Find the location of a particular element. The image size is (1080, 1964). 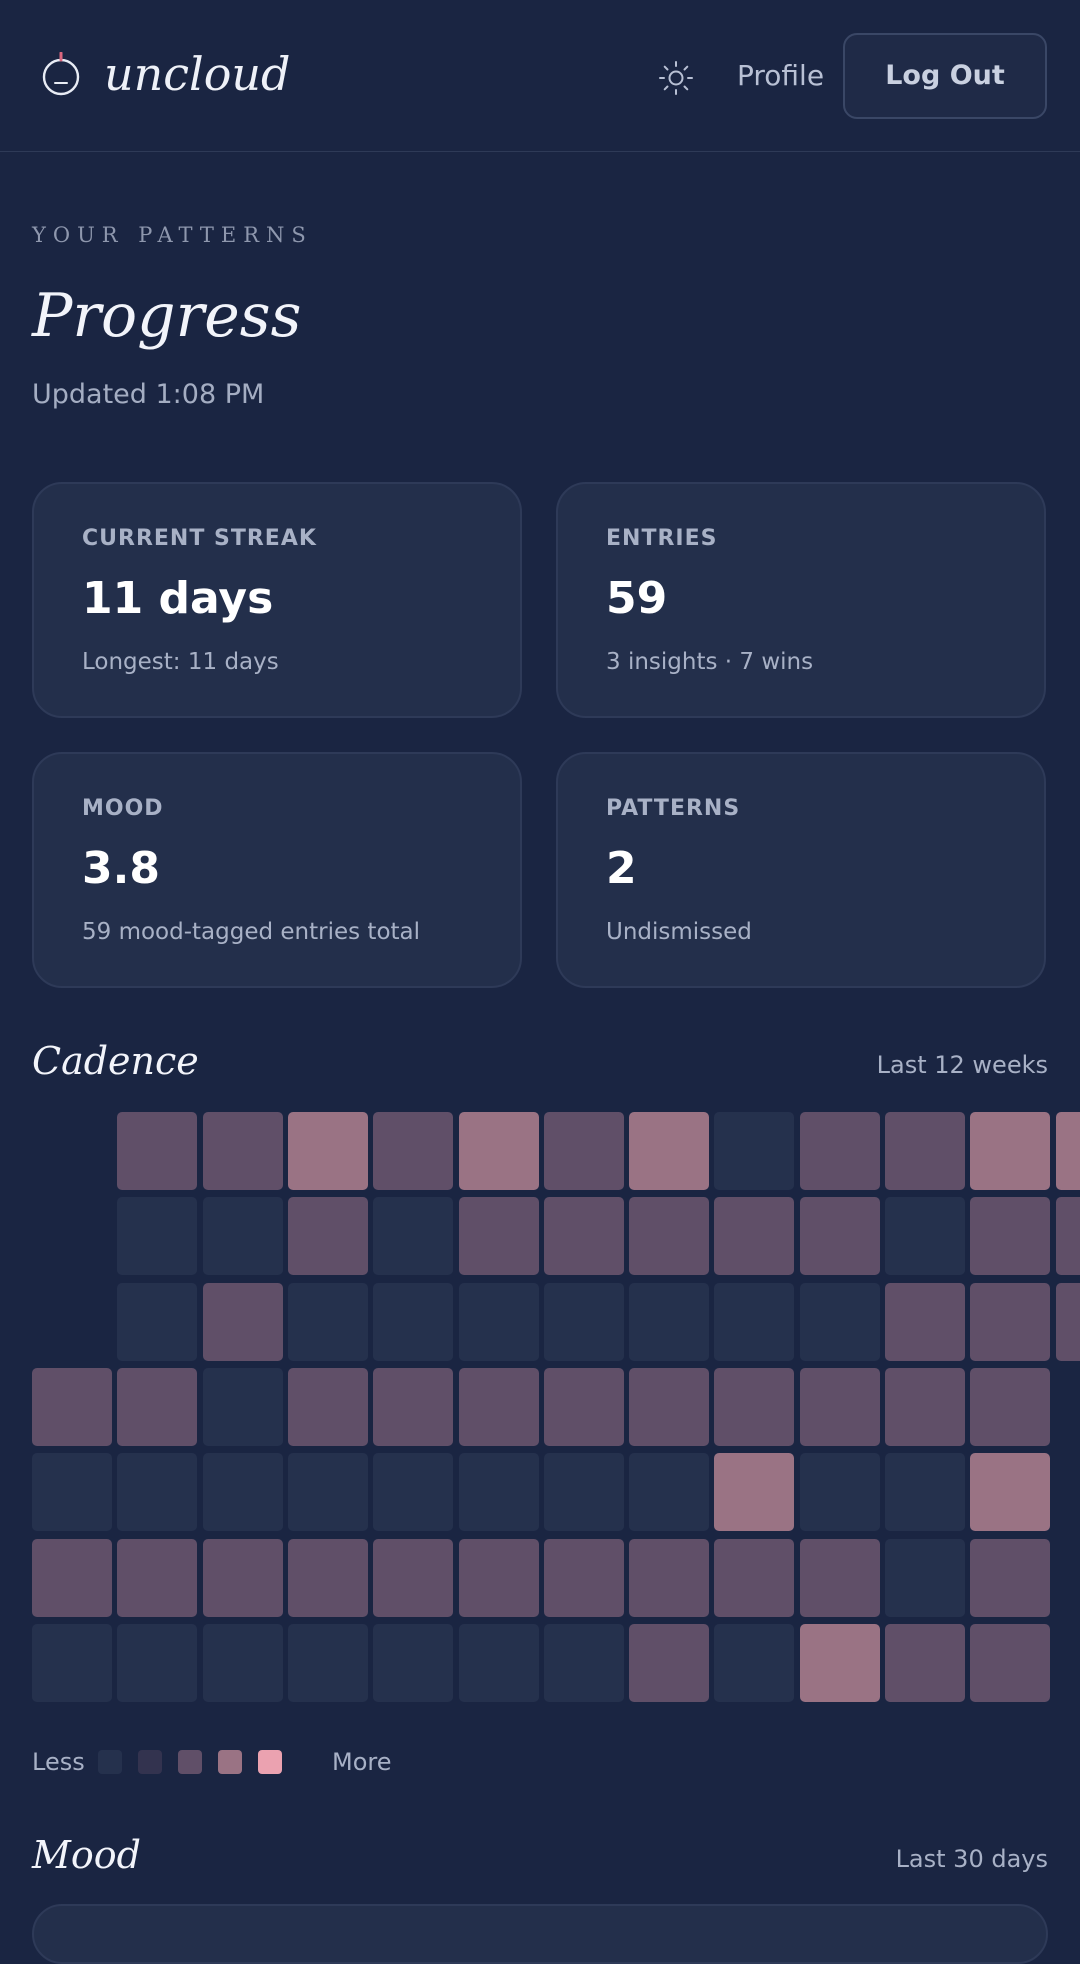

logout-button: Log Out is located at coordinates (945, 76).